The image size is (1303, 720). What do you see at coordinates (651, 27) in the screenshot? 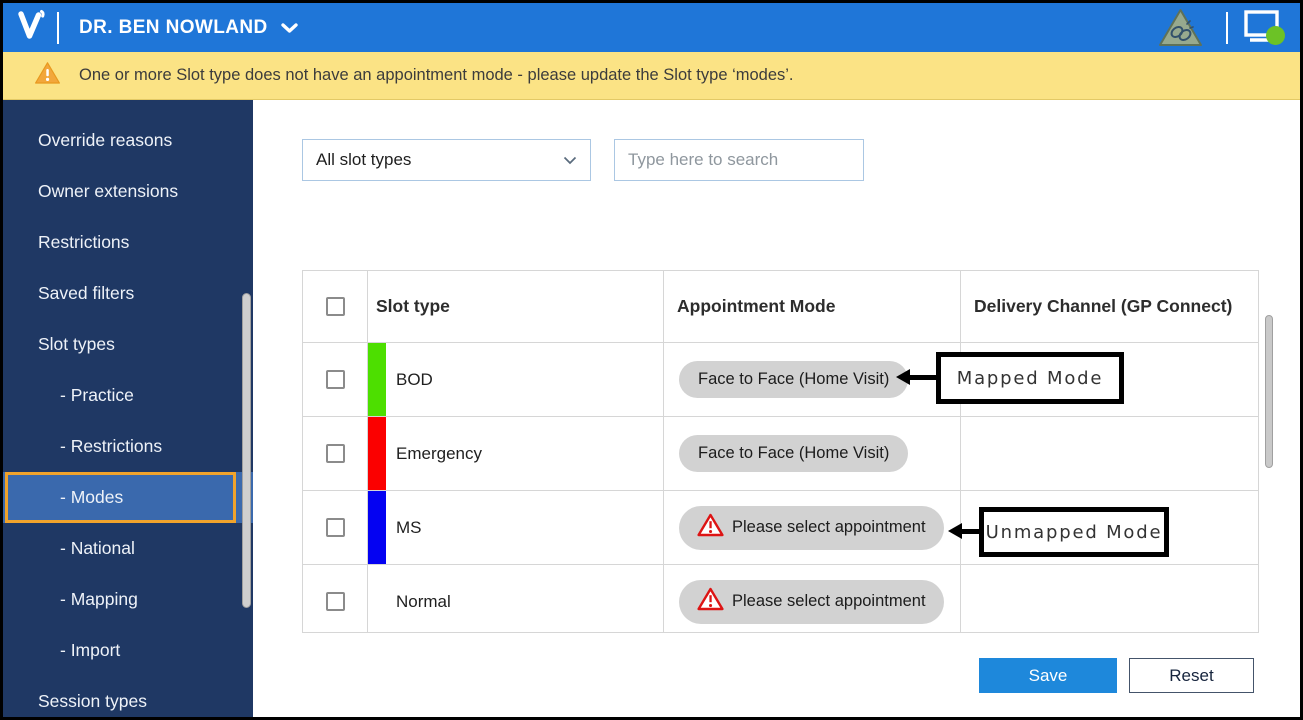
I see `top-bar: DR. BEN NOWLAND` at bounding box center [651, 27].